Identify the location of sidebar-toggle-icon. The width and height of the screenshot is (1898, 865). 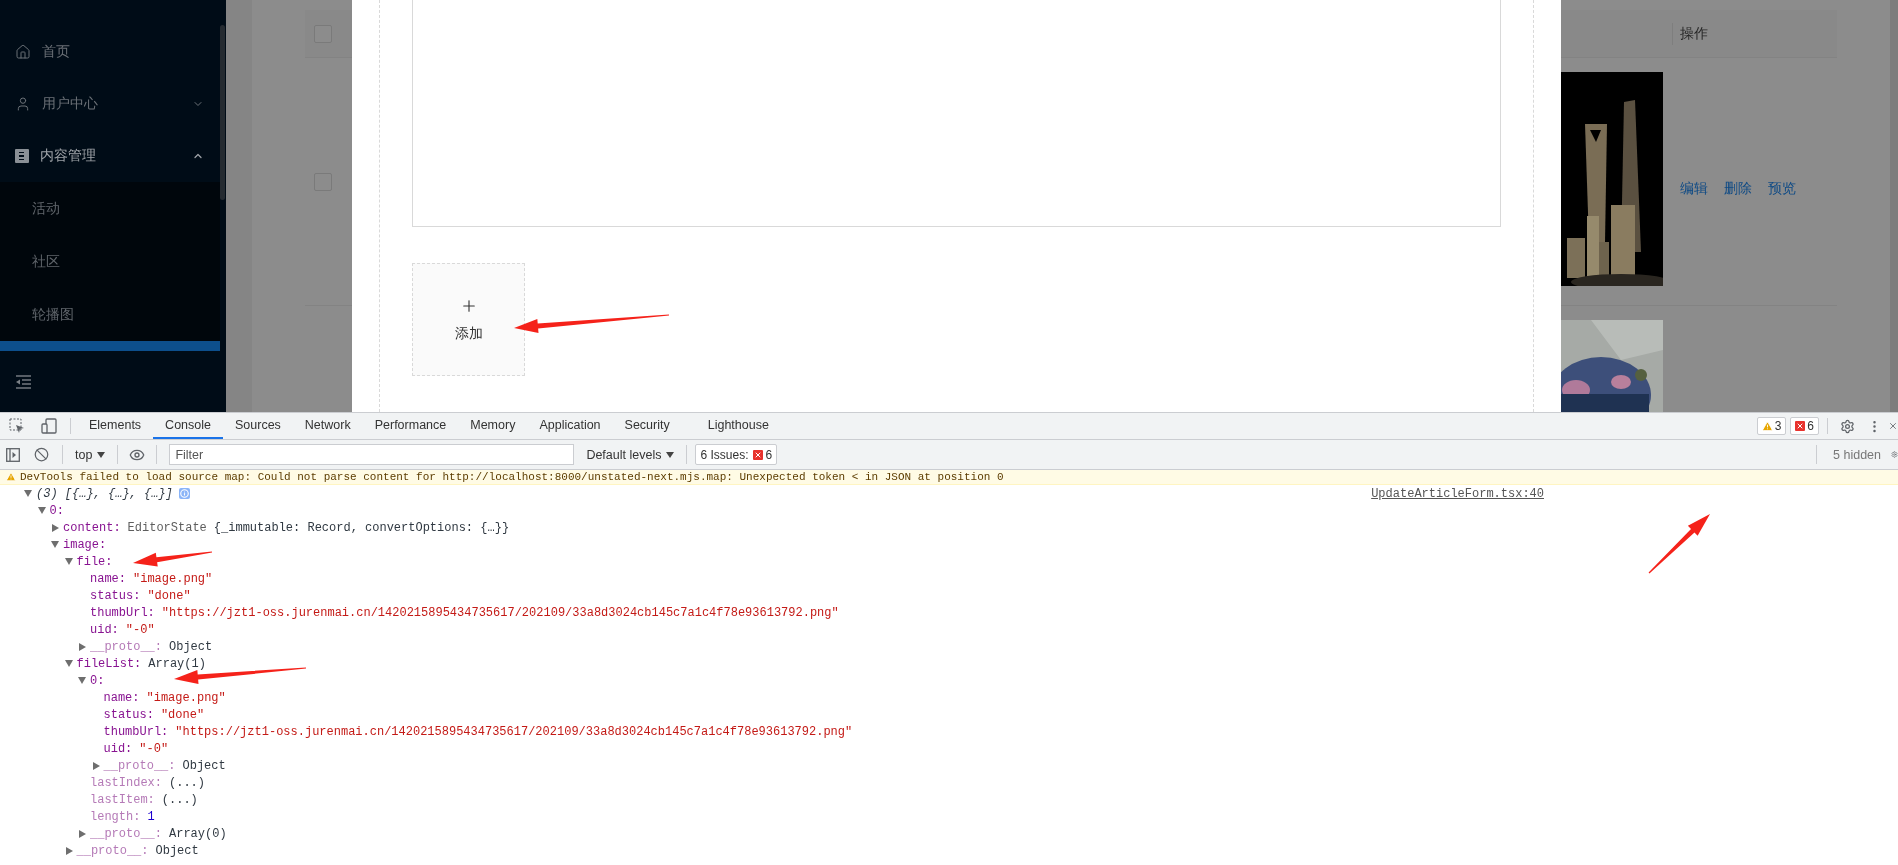
(13, 454).